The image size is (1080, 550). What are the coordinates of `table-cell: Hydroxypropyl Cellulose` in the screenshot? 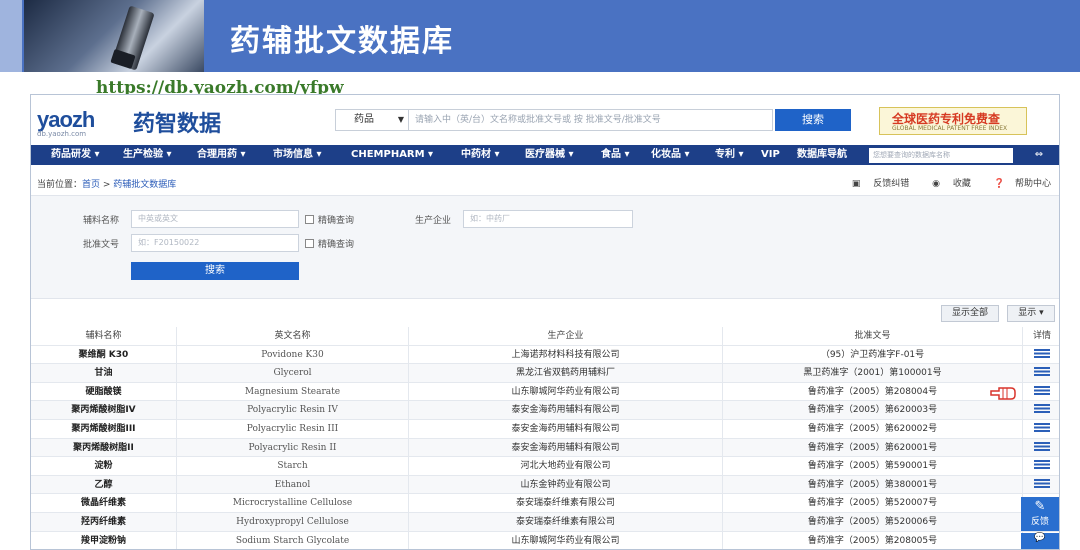 It's located at (293, 522).